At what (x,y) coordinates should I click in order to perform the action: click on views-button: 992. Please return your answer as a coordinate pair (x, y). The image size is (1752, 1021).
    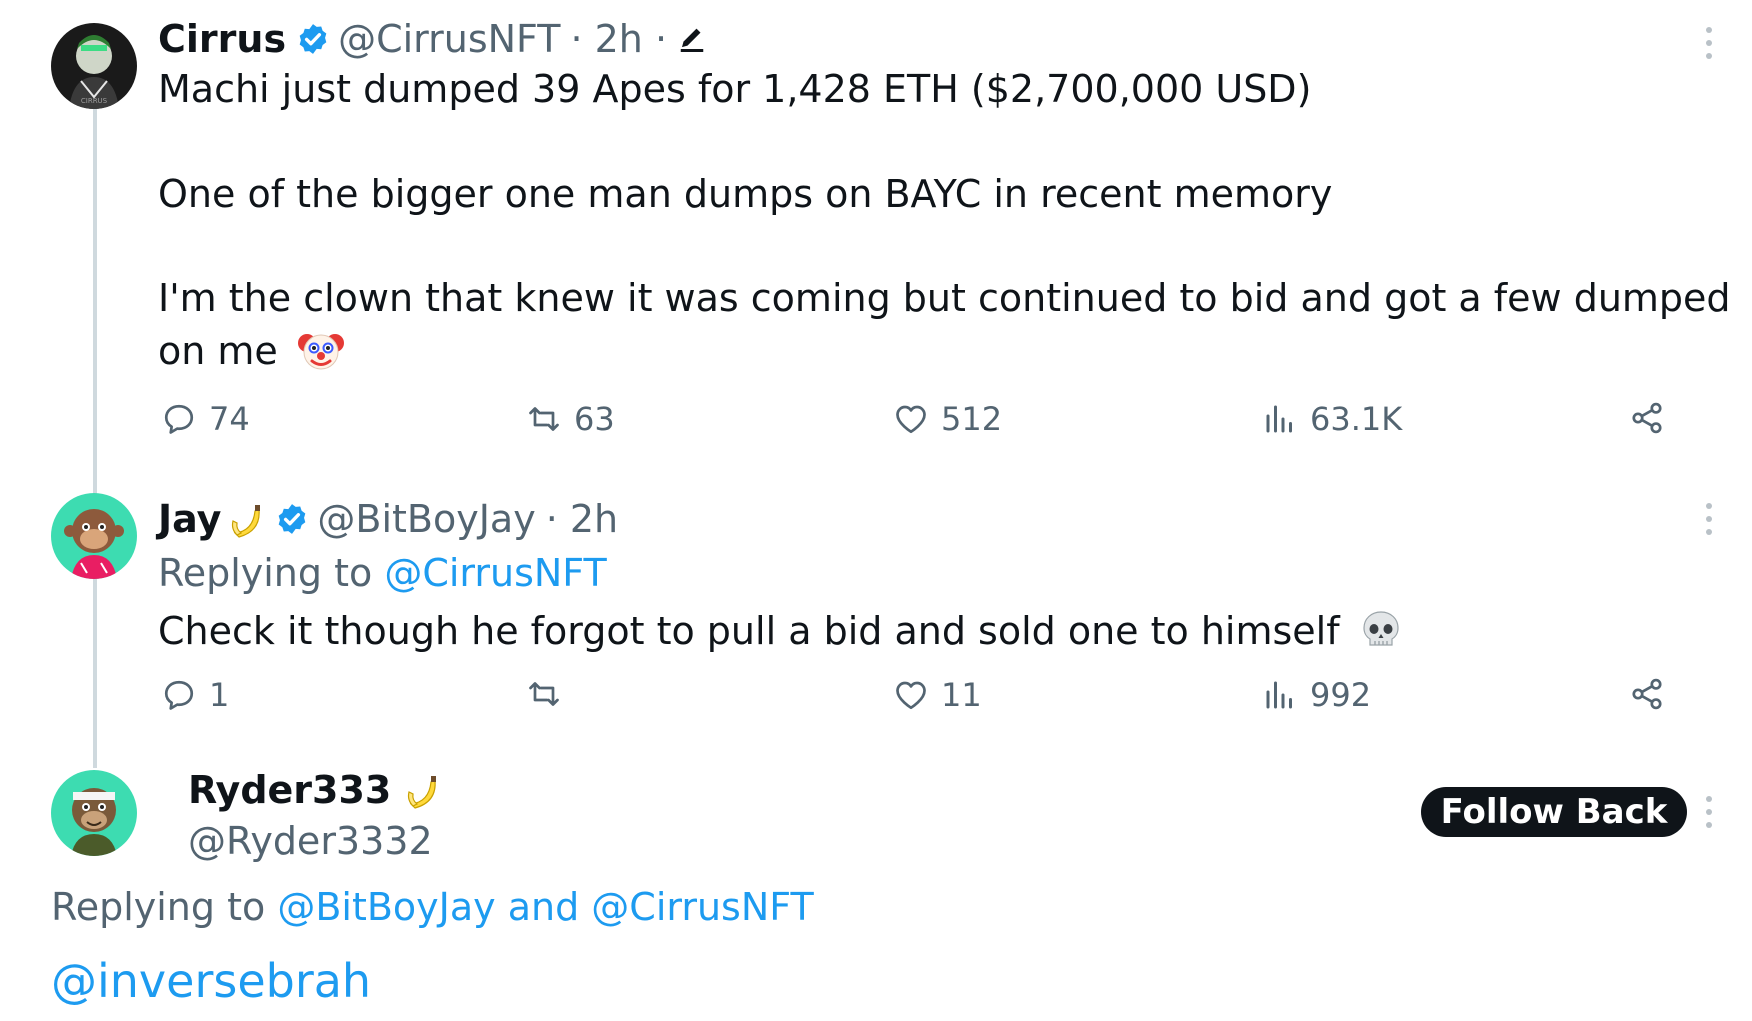
    Looking at the image, I should click on (1316, 695).